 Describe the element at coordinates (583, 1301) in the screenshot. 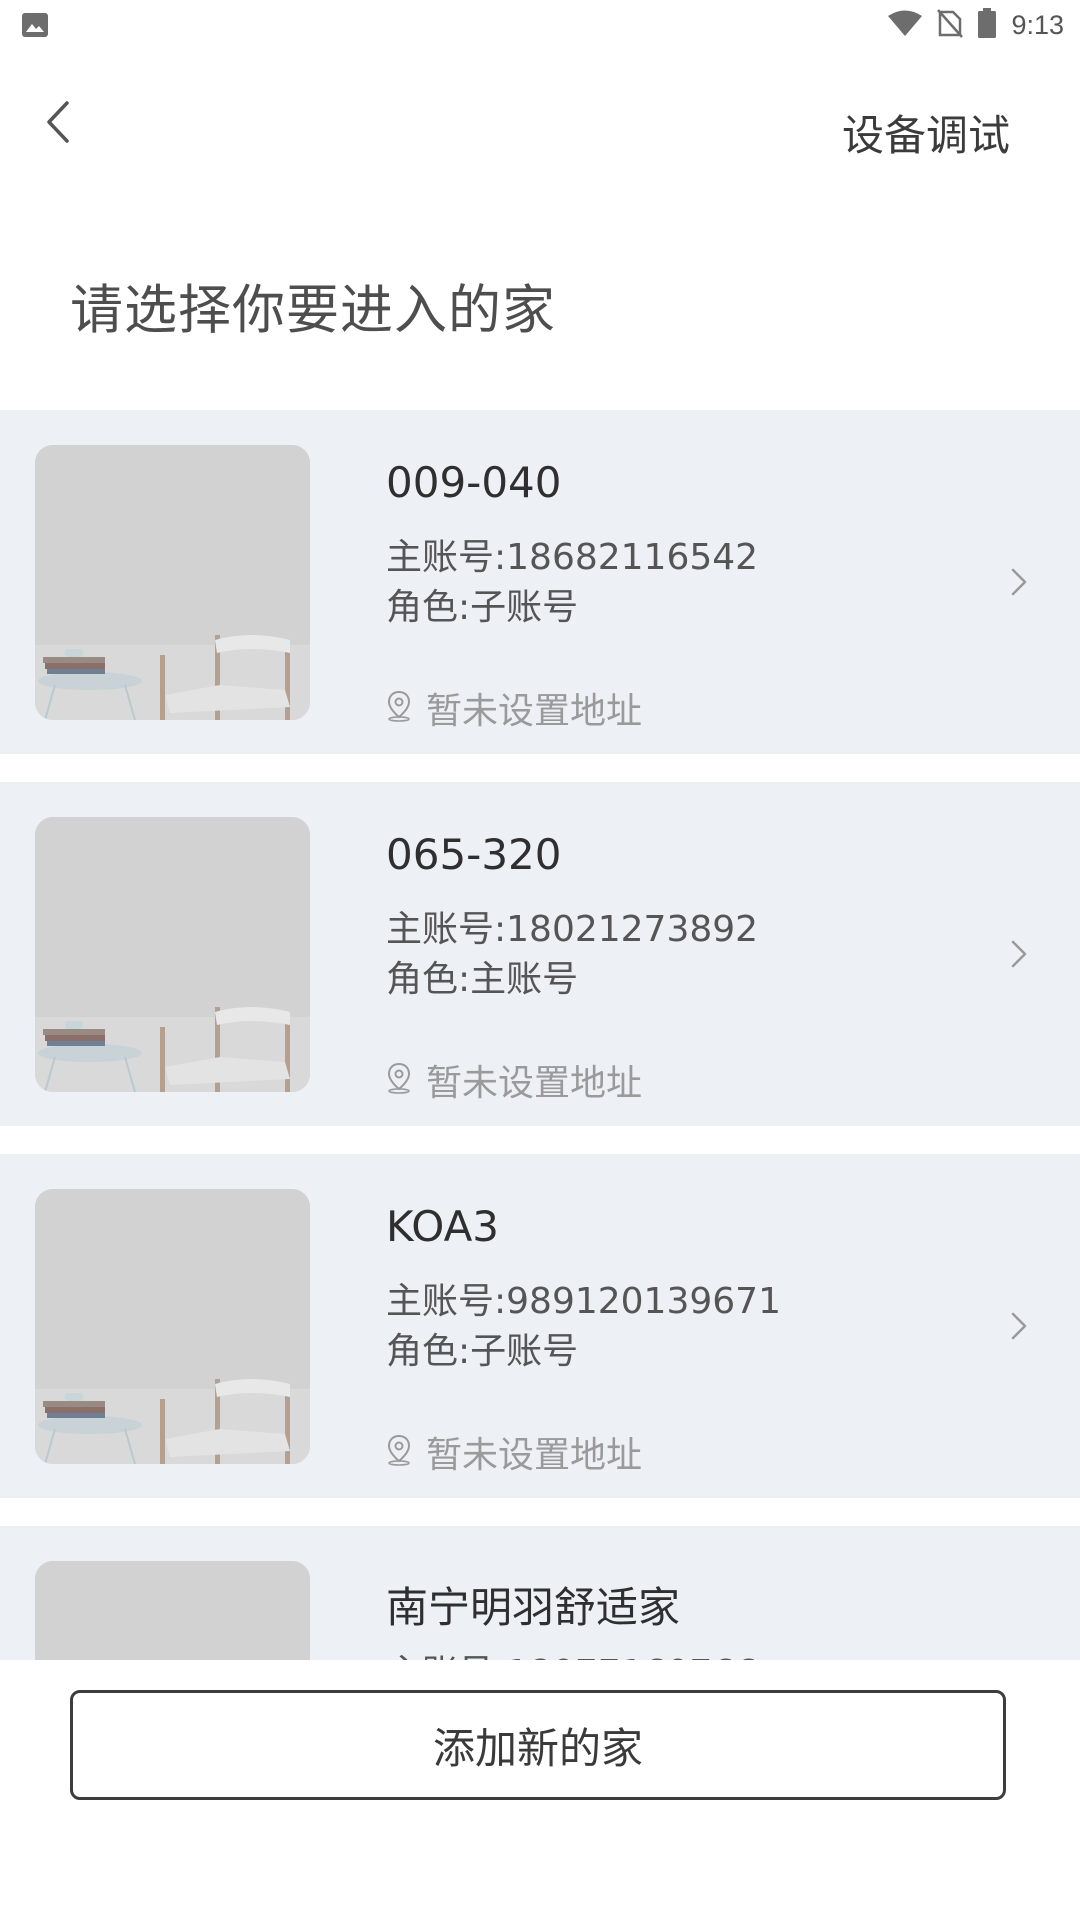

I see `home-owner-account: 主账号:989120139671` at that location.